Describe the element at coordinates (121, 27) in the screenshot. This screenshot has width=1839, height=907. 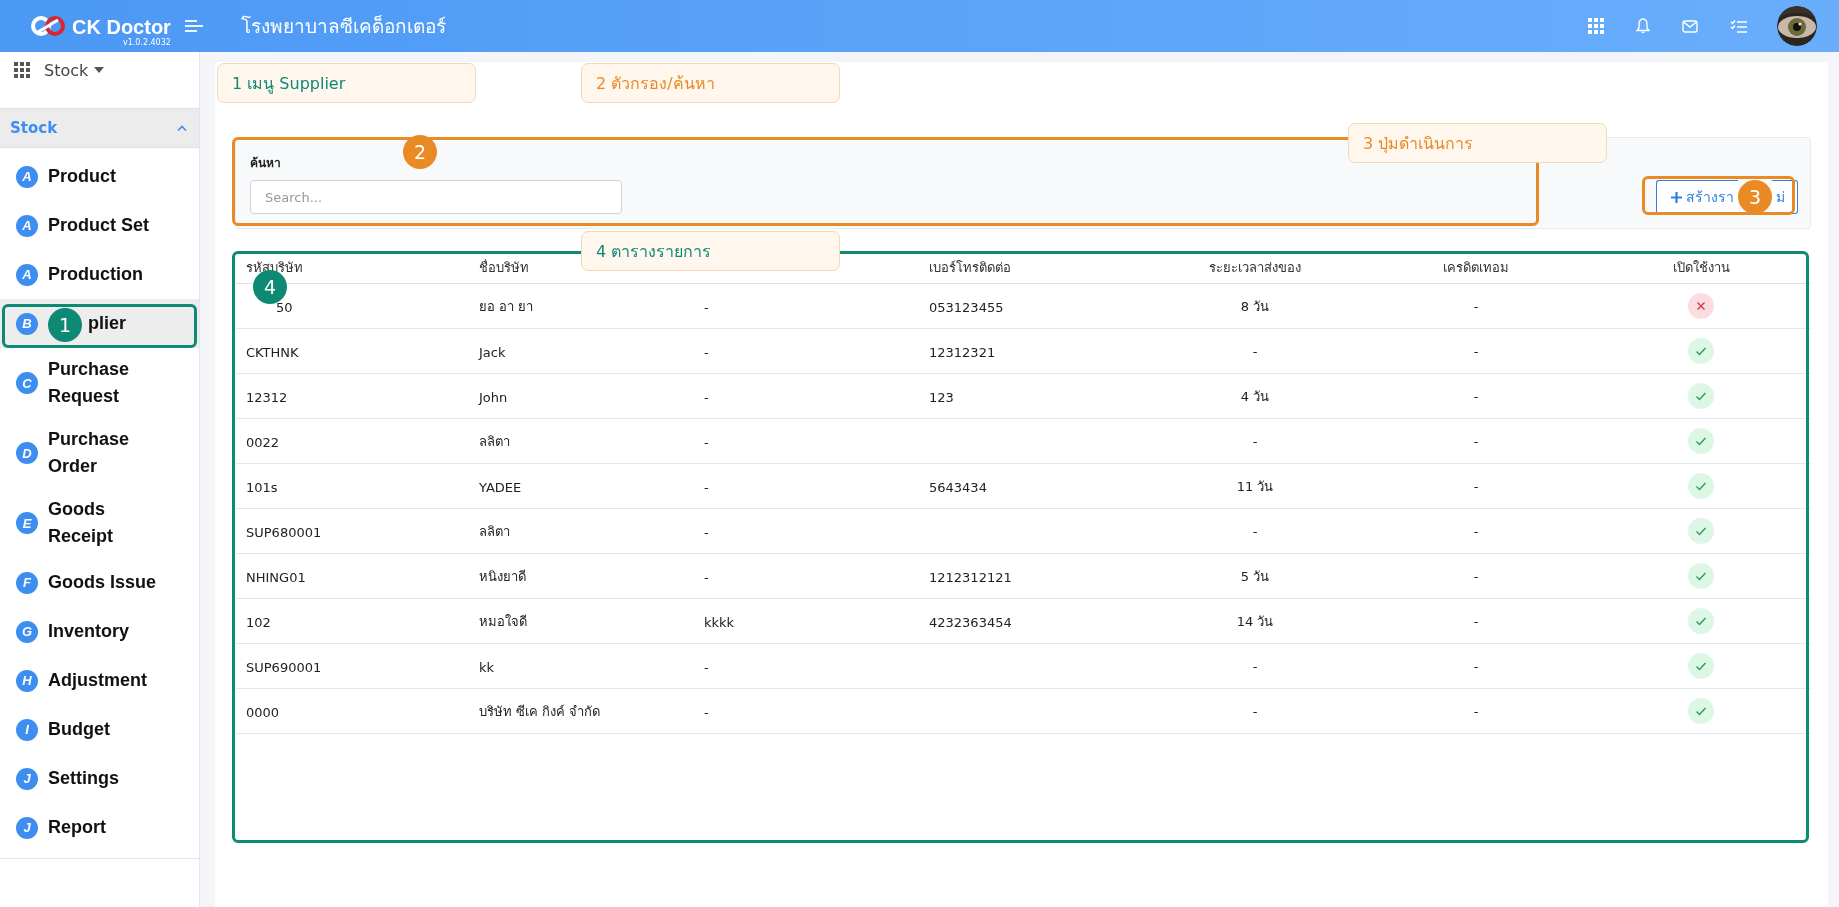
I see `app-name: CK Doctor` at that location.